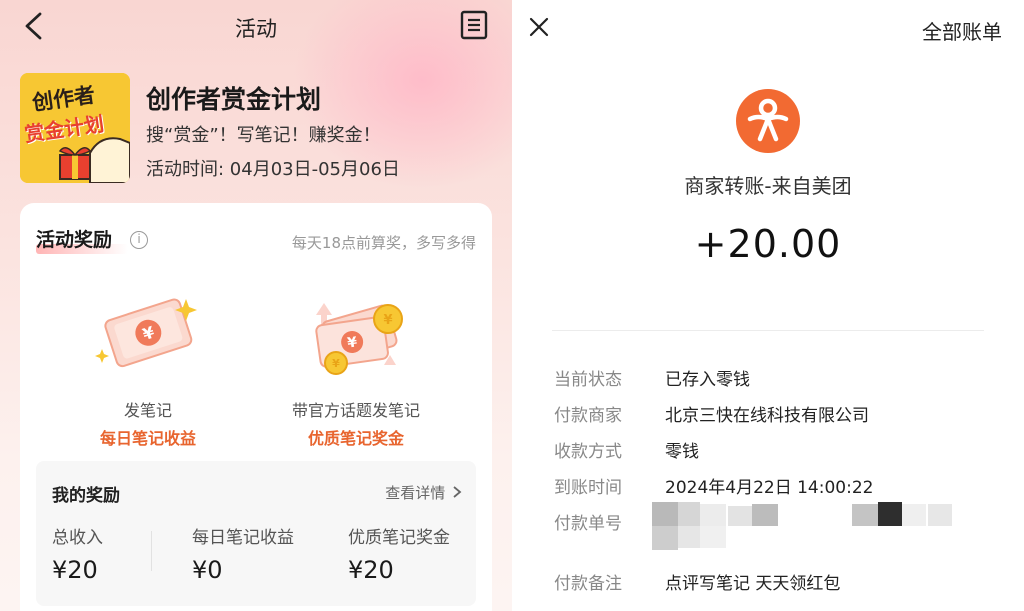  What do you see at coordinates (243, 538) in the screenshot?
I see `stat-label: 每日笔记收益` at bounding box center [243, 538].